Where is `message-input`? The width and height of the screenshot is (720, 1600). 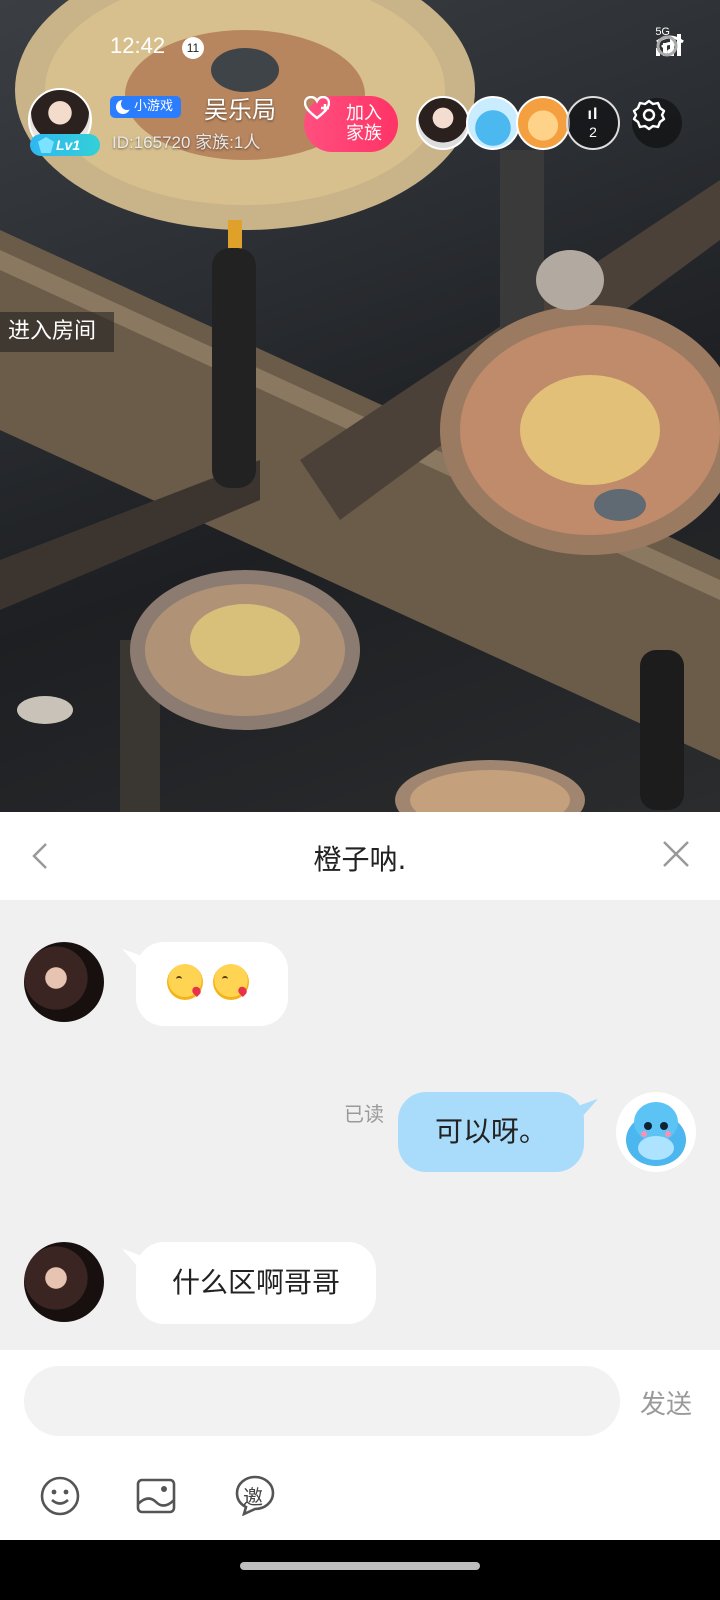
message-input is located at coordinates (322, 1401).